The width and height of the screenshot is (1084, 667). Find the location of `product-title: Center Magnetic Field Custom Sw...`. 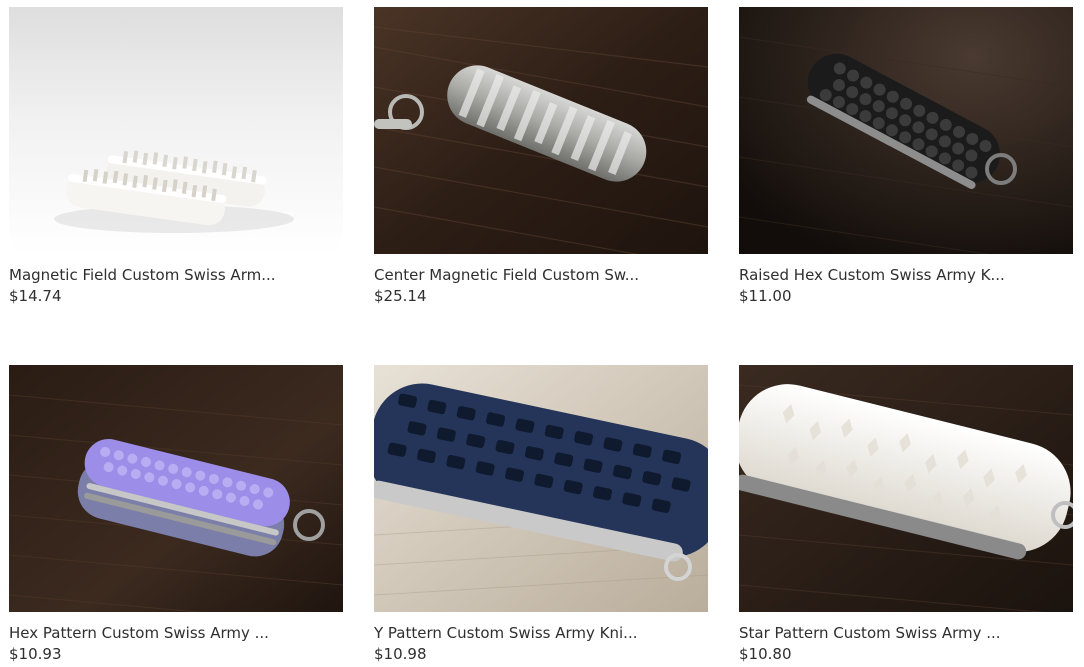

product-title: Center Magnetic Field Custom Sw... is located at coordinates (541, 275).